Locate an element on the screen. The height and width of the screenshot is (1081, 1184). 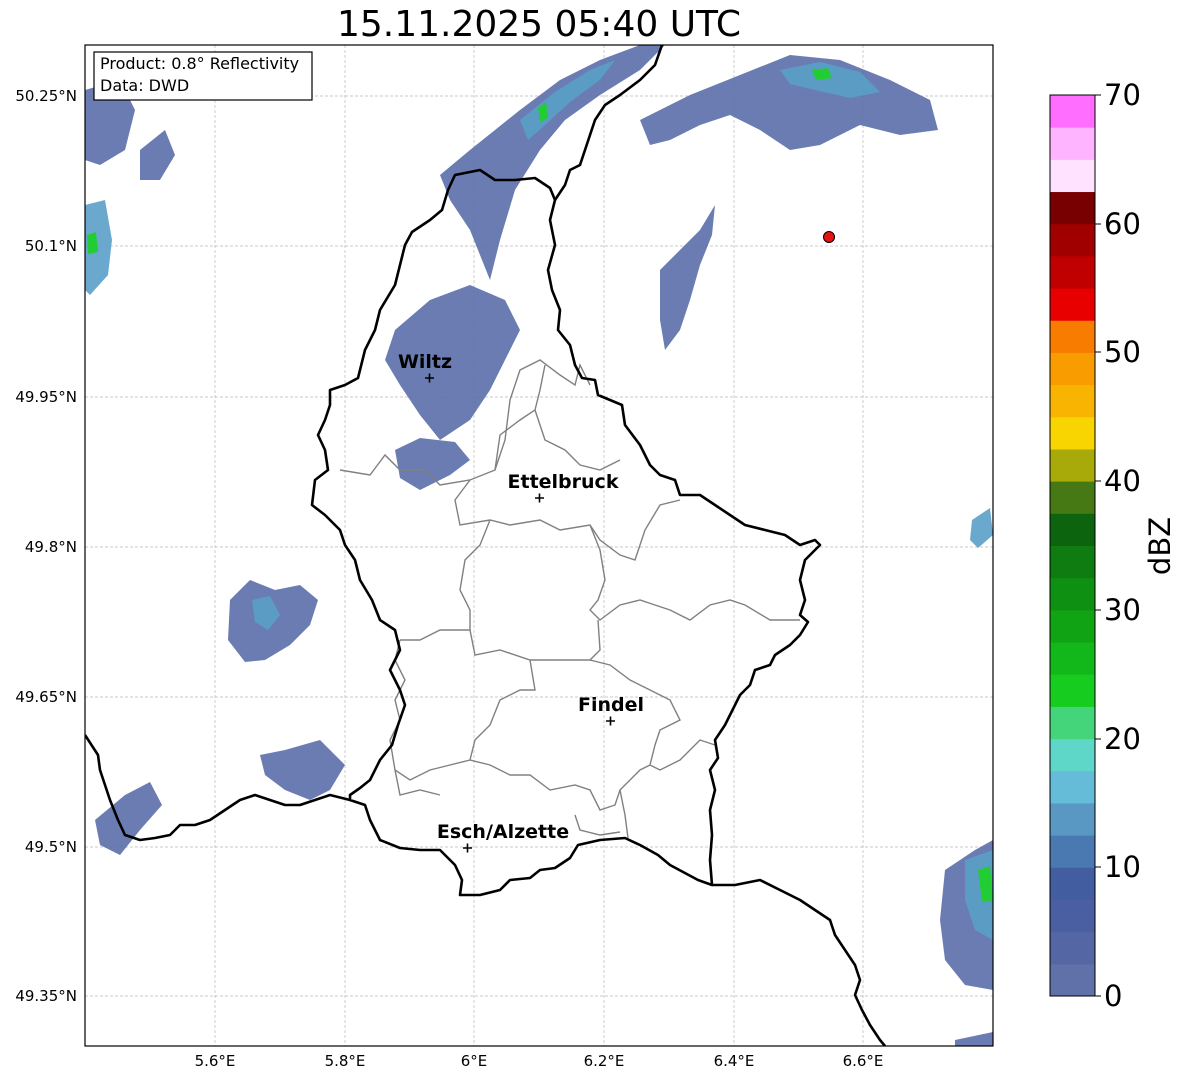
colorbar-ticks is located at coordinates (1098, 545).